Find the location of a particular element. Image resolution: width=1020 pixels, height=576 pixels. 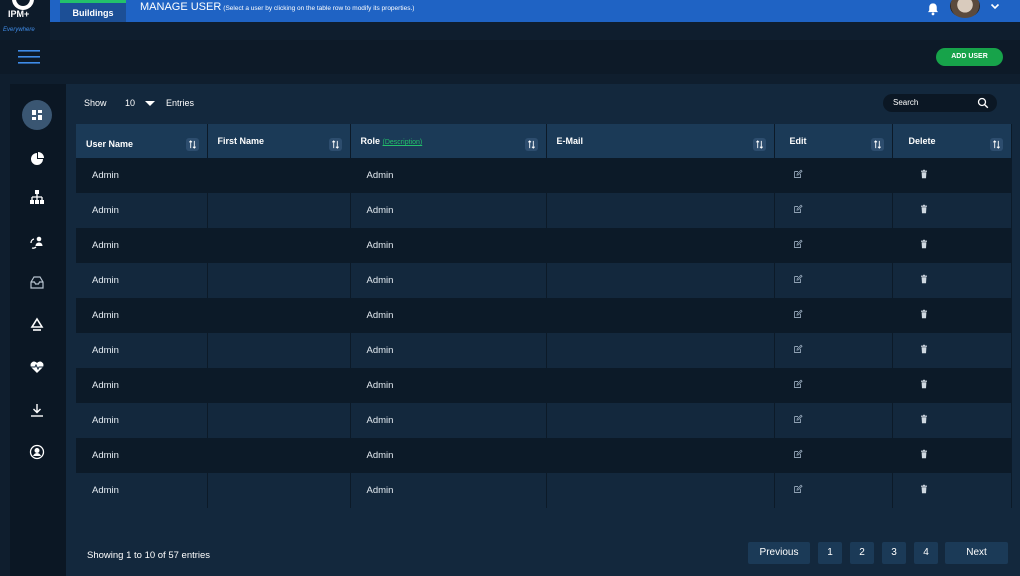

pie-chart-icon is located at coordinates (37, 158).